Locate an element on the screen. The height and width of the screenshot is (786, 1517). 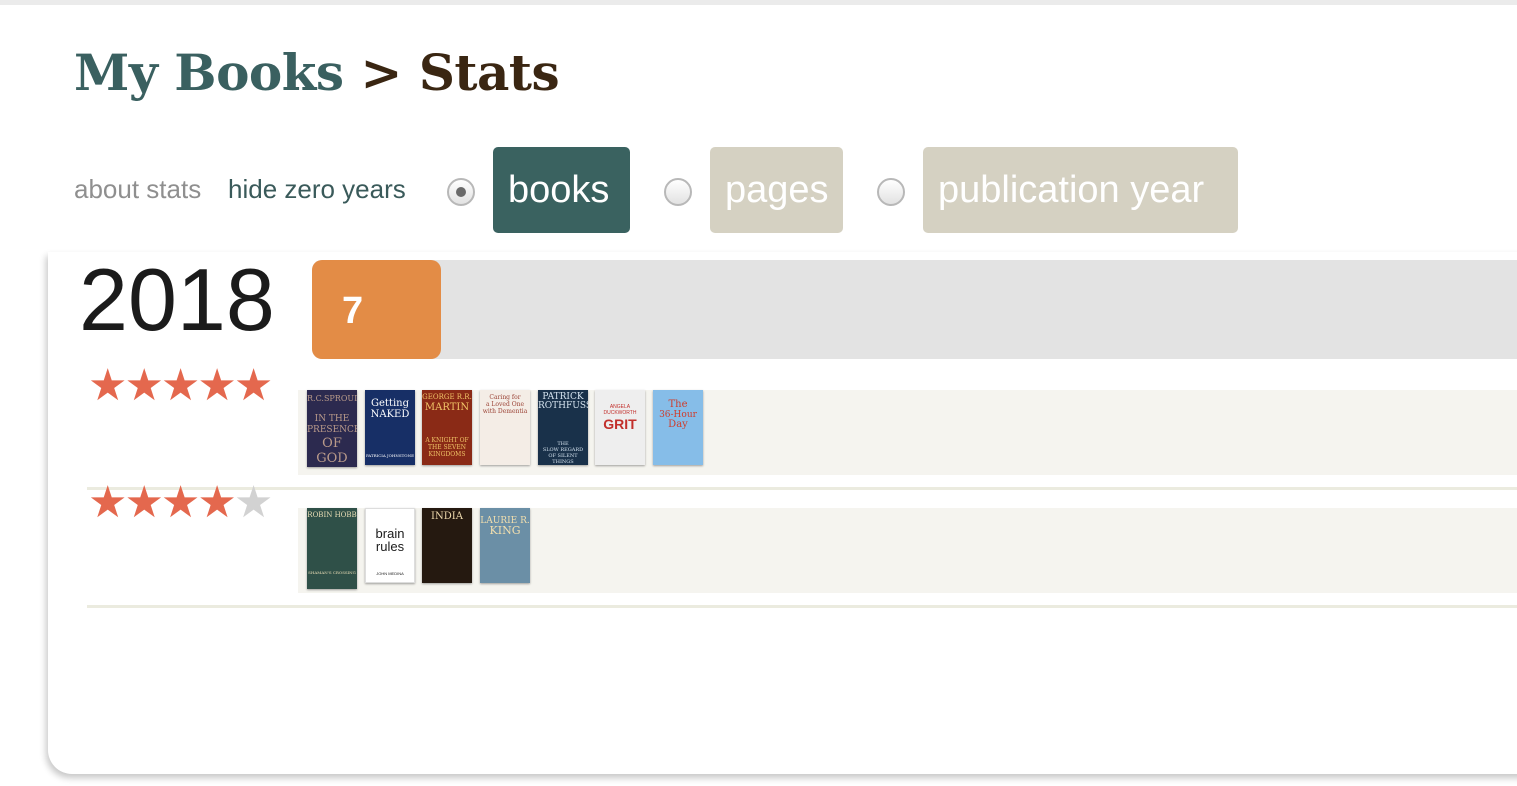
rating-5-stars: ★★★★★ is located at coordinates (180, 385).